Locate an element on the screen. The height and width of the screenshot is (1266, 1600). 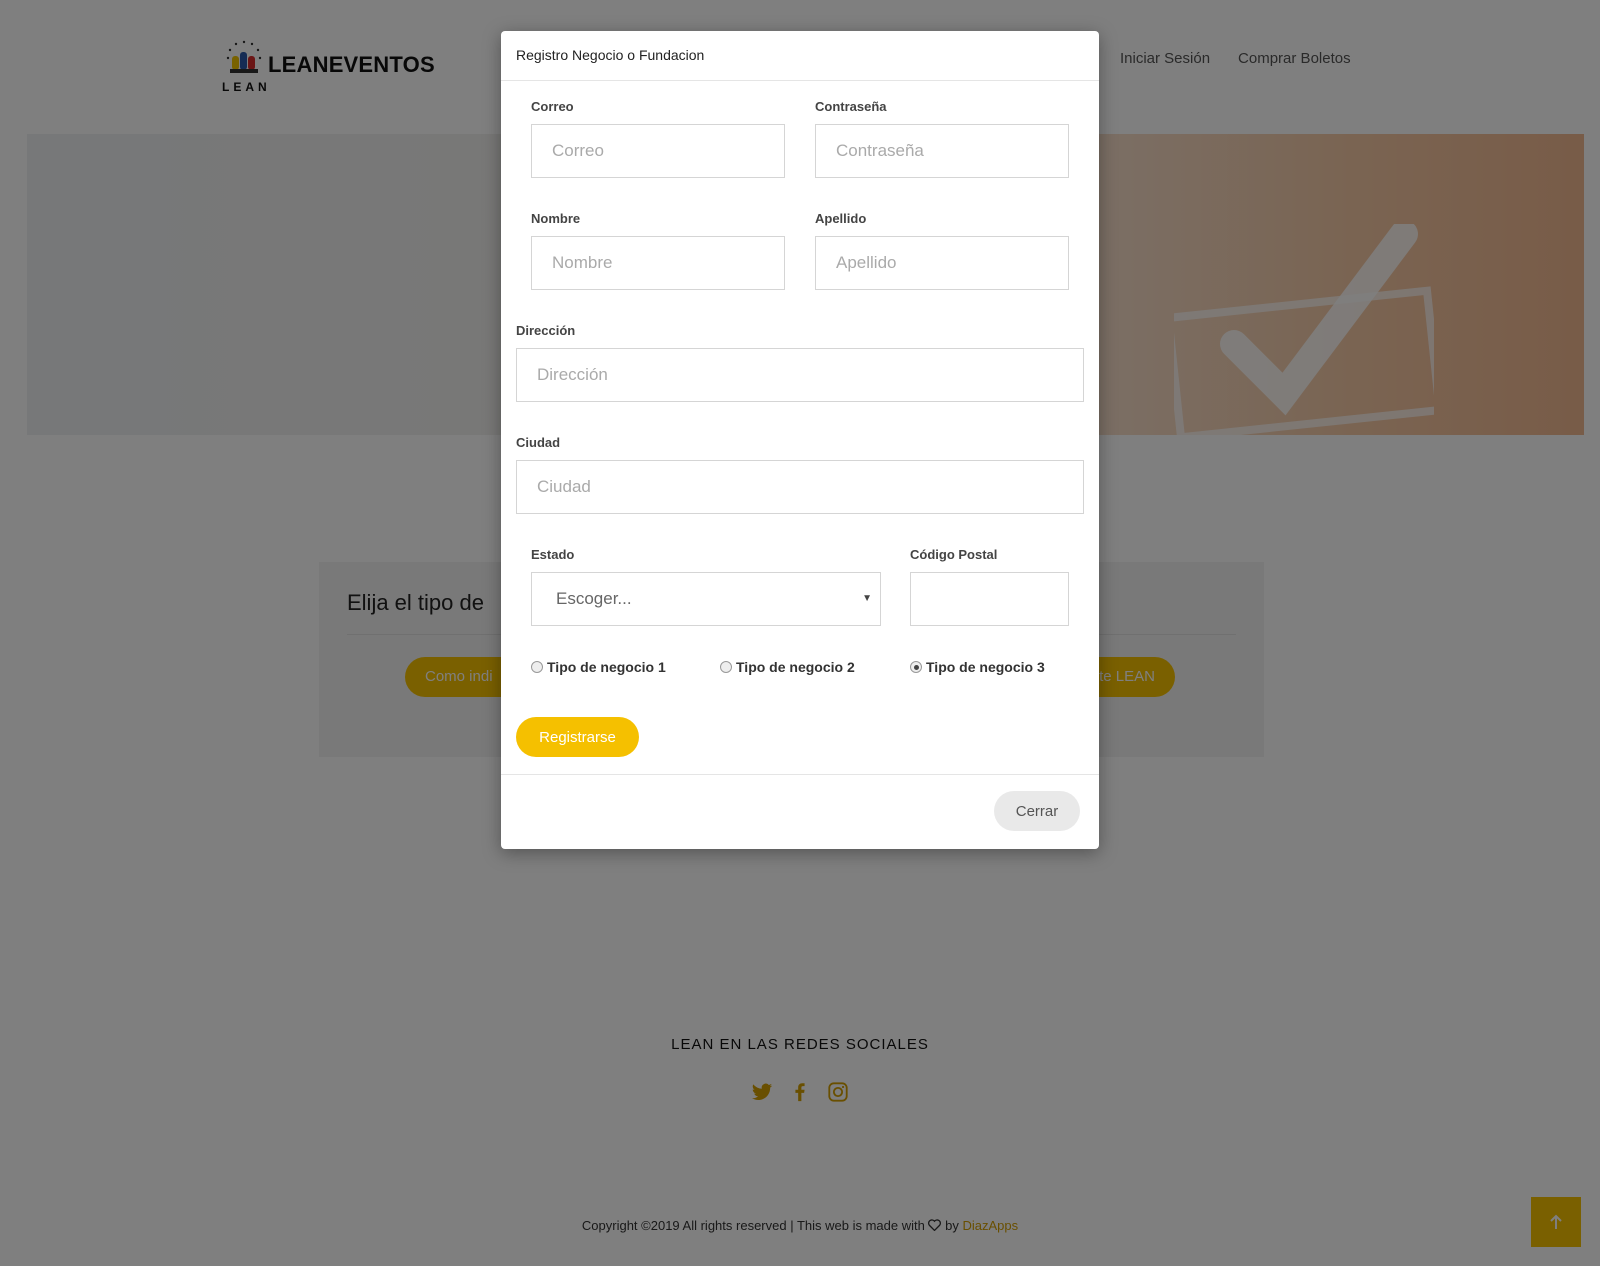
caret-down-icon: ▼ is located at coordinates (867, 598).